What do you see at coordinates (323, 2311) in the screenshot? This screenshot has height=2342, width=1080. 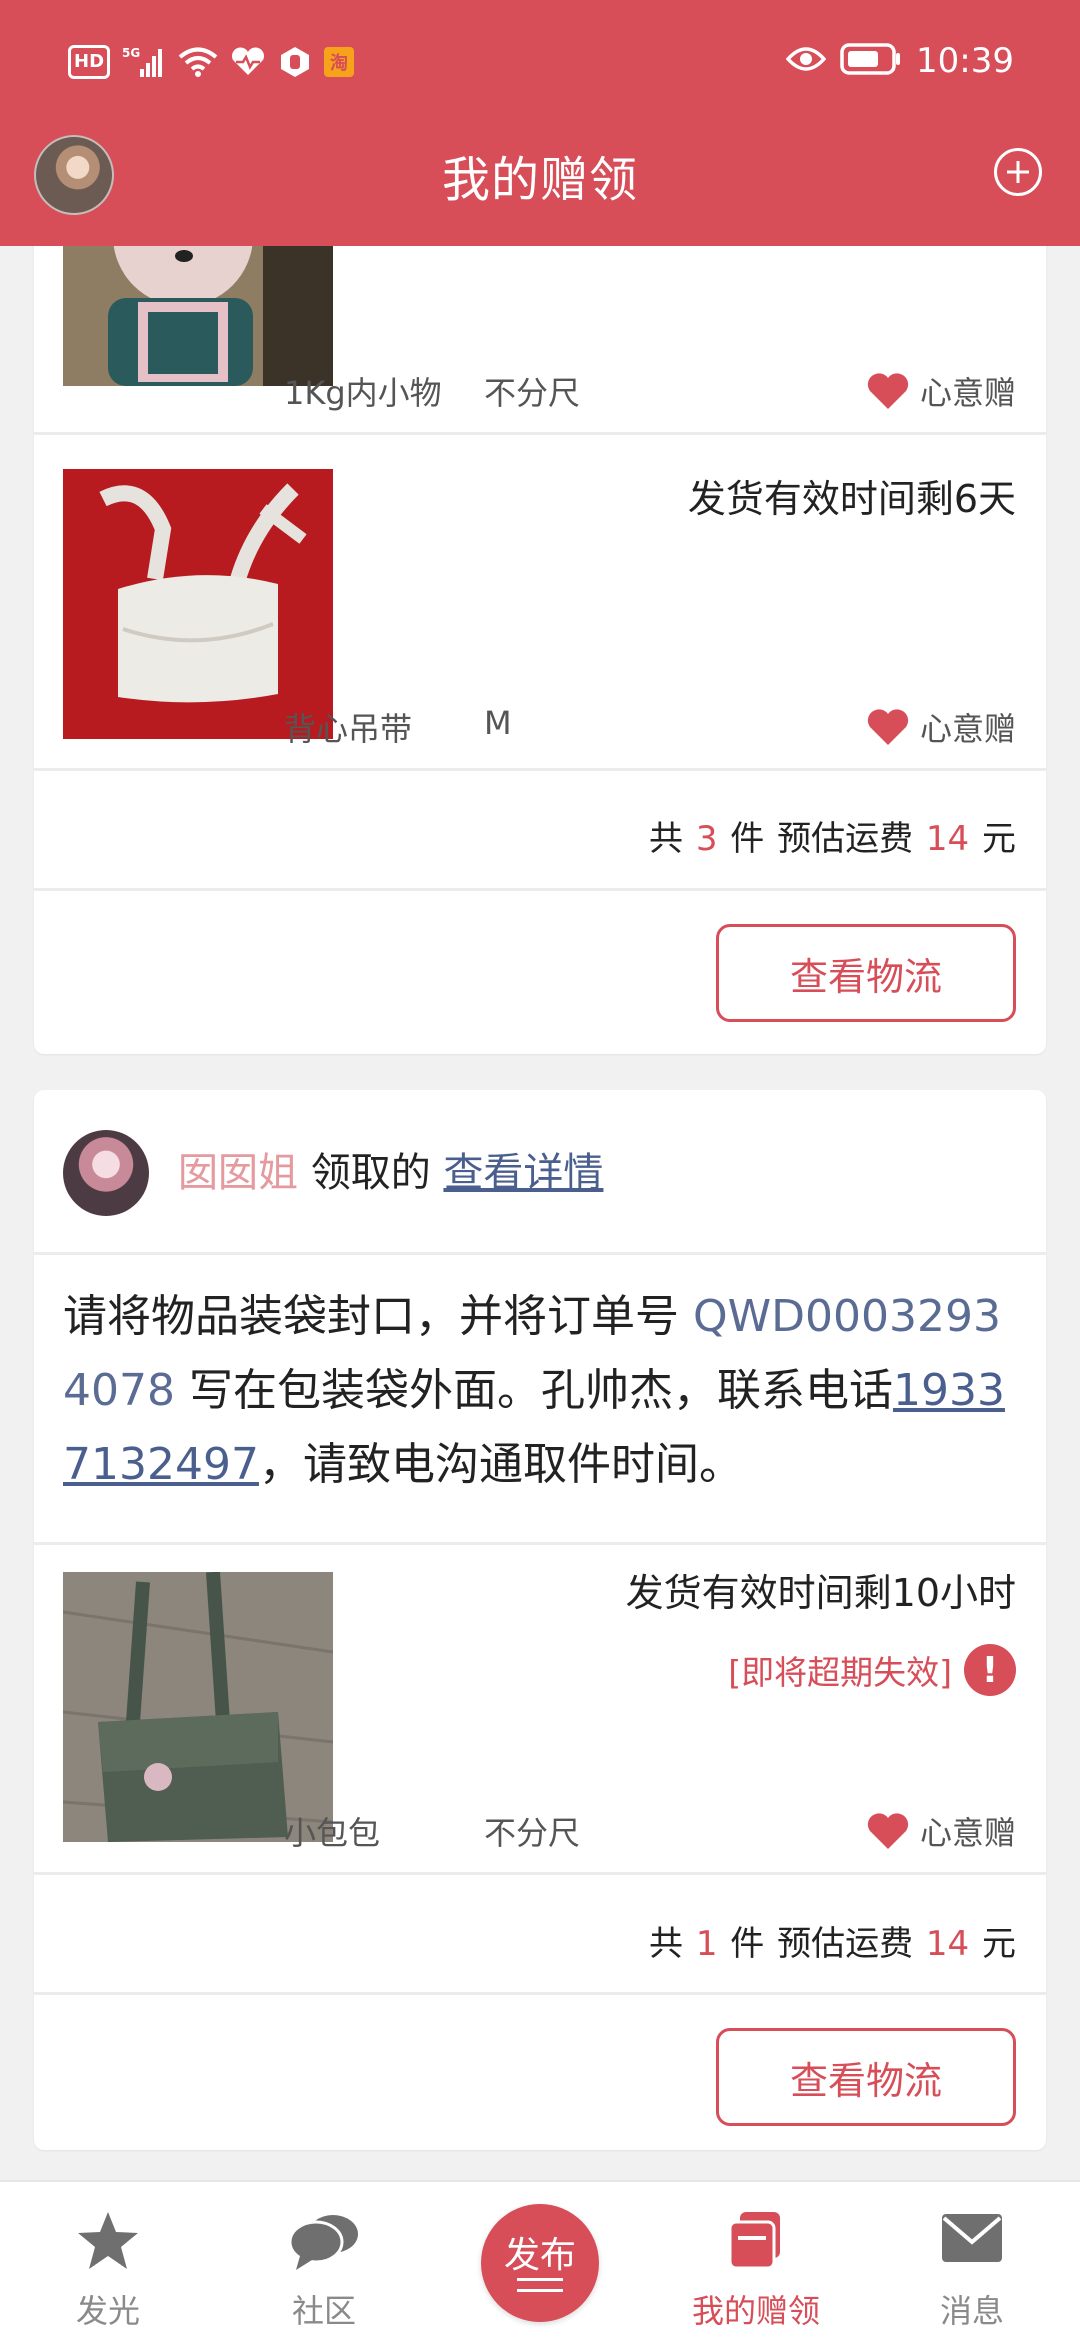 I see `nav-label: 社区` at bounding box center [323, 2311].